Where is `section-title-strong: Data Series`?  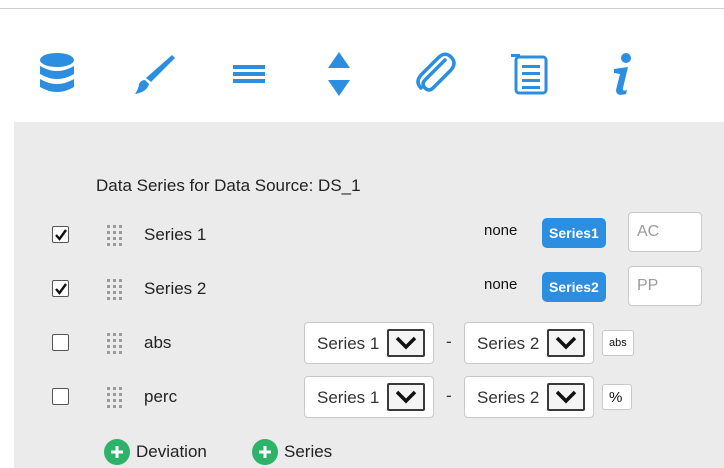 section-title-strong: Data Series is located at coordinates (140, 185).